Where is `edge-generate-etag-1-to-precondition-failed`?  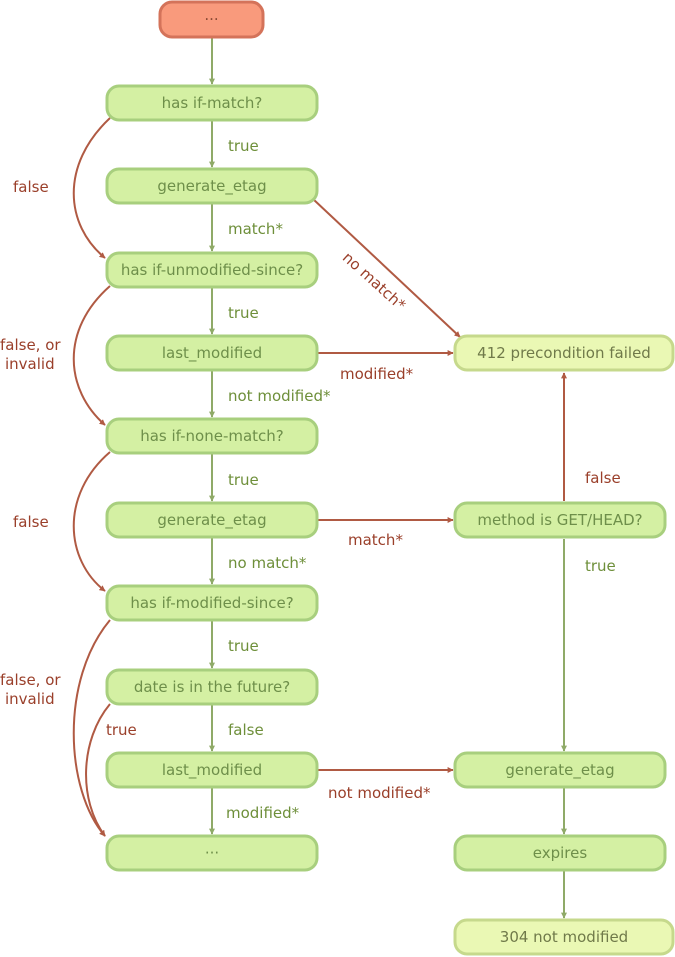
edge-generate-etag-1-to-precondition-failed is located at coordinates (386, 268).